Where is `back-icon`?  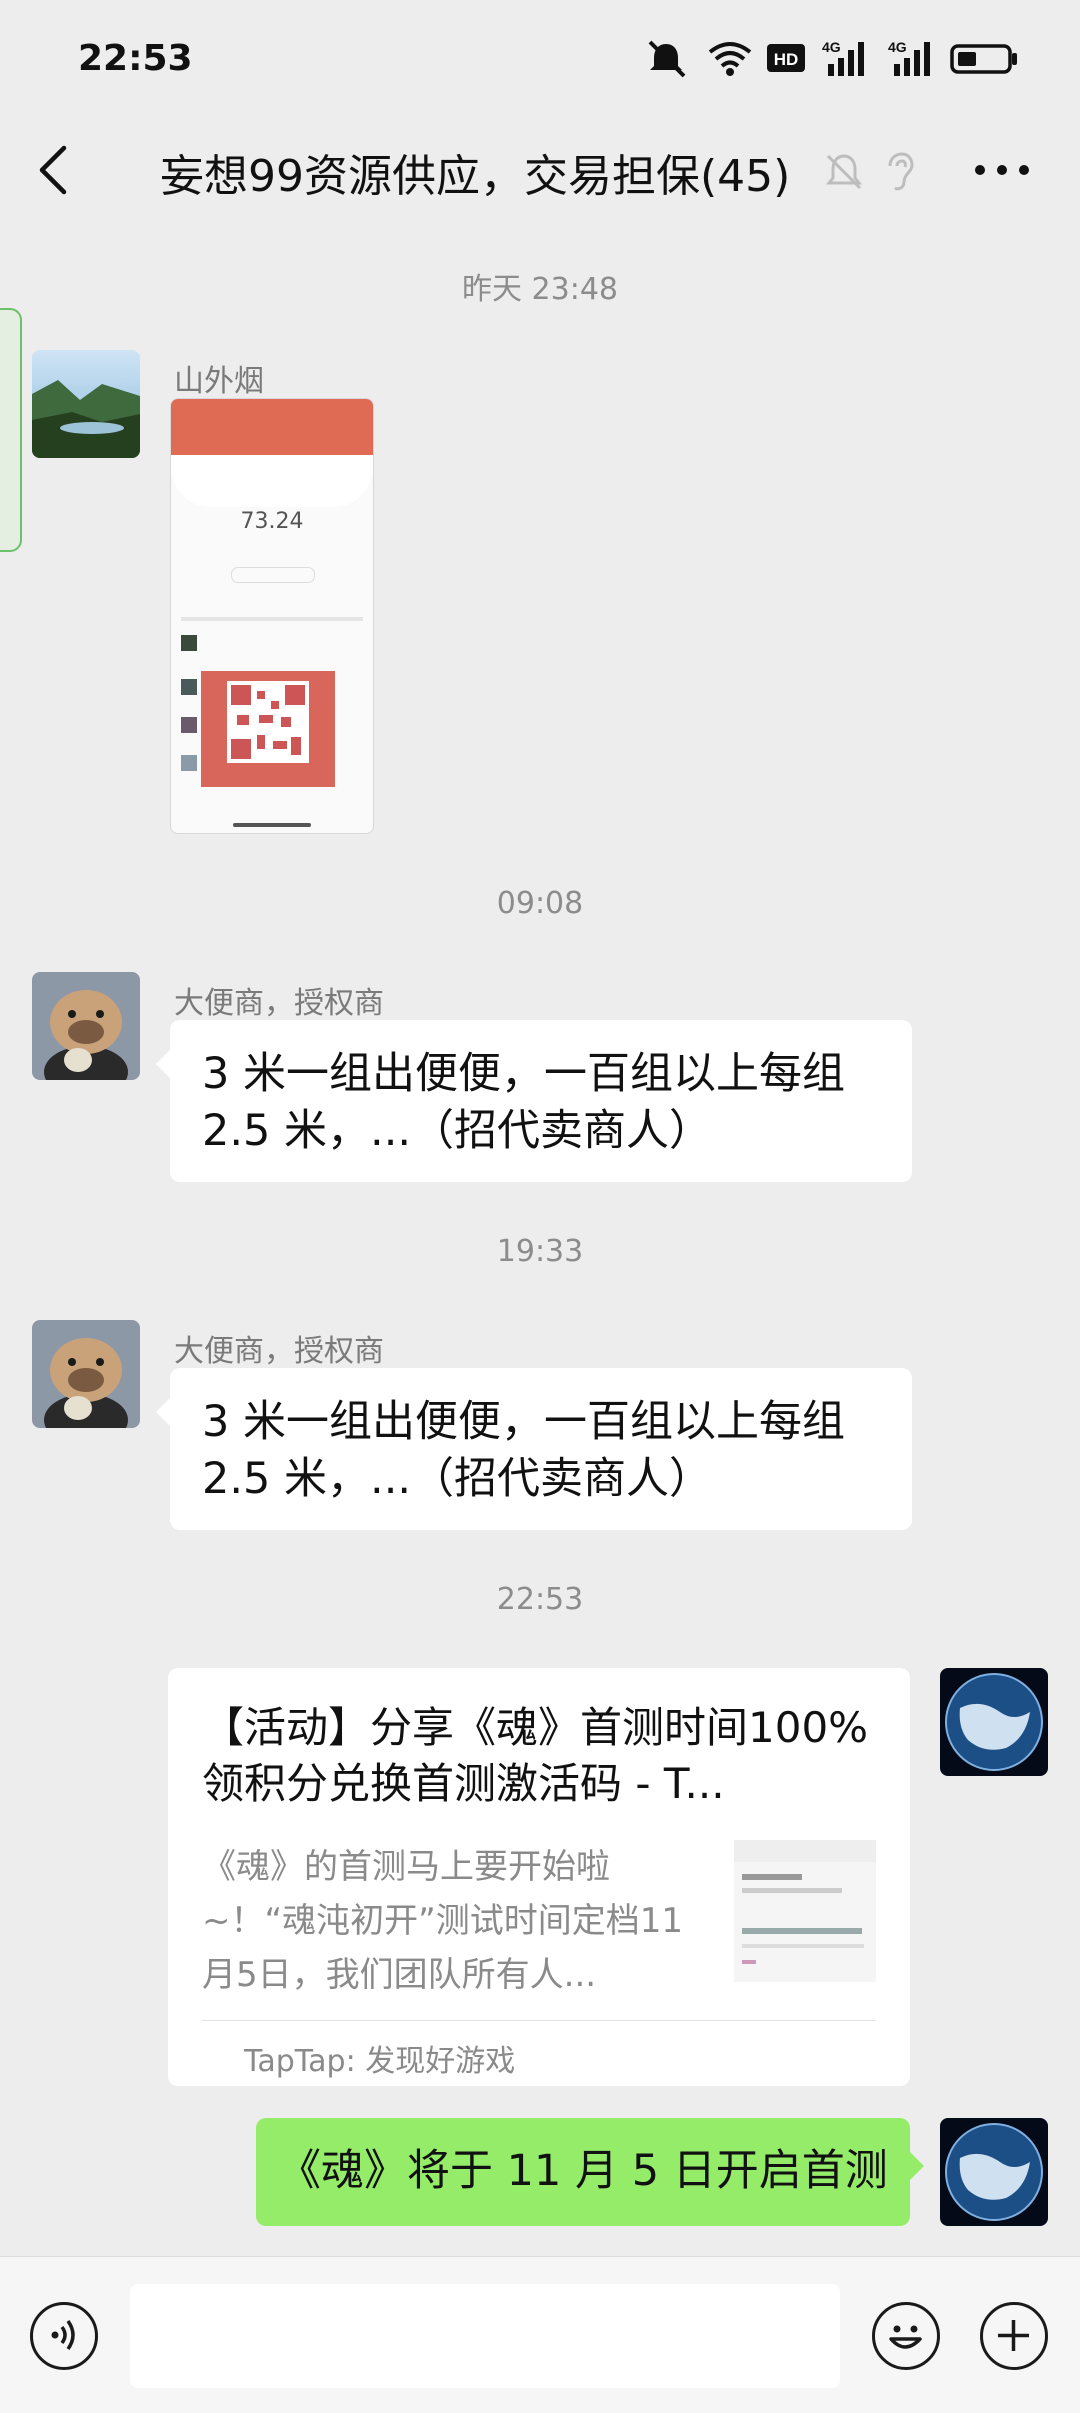
back-icon is located at coordinates (55, 170).